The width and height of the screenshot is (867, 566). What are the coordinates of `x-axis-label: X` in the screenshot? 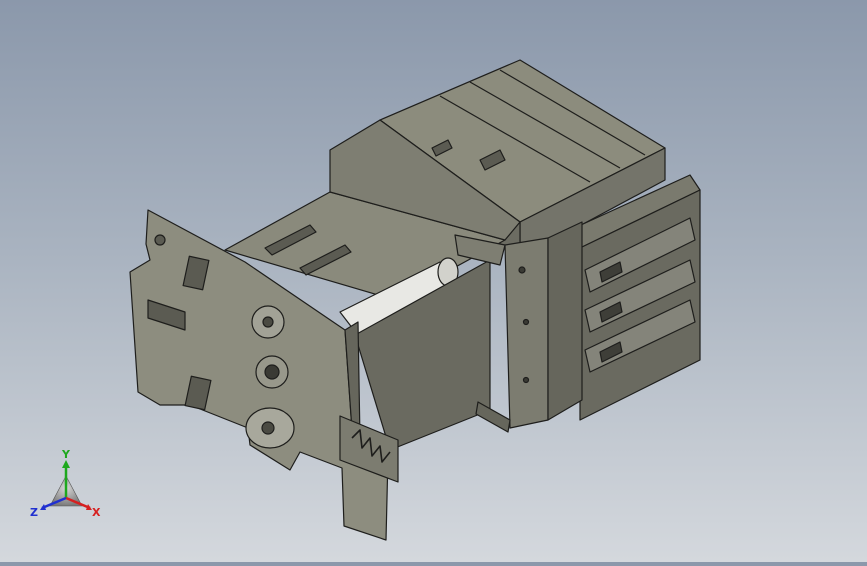 It's located at (96, 512).